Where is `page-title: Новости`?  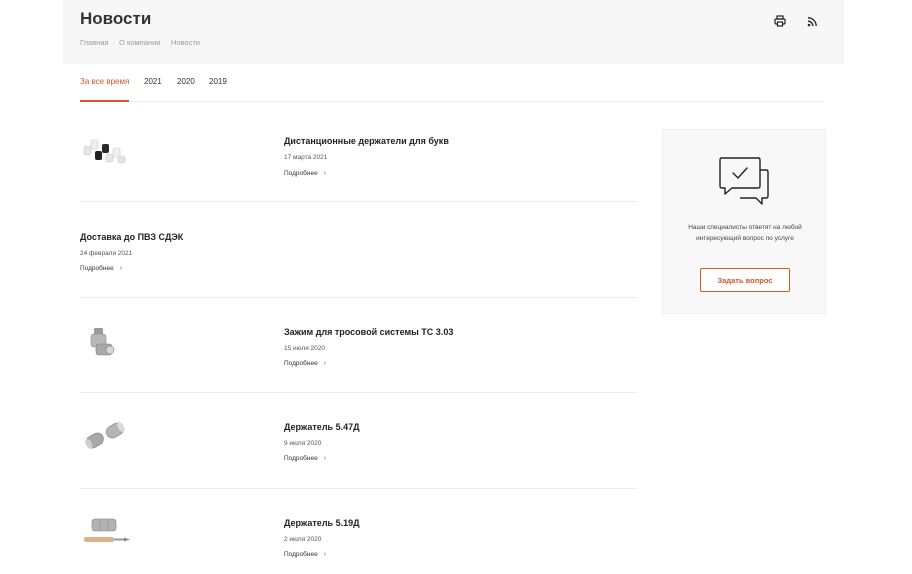
page-title: Новости is located at coordinates (116, 18).